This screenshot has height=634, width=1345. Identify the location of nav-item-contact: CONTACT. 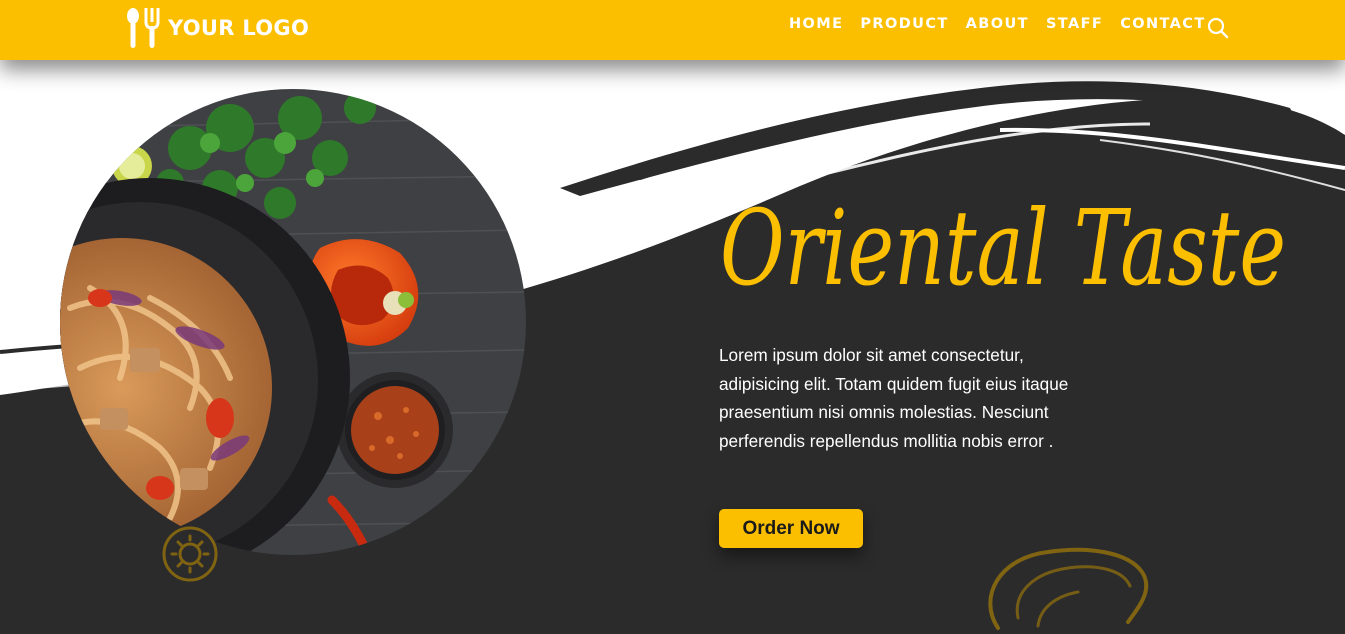
(1162, 24).